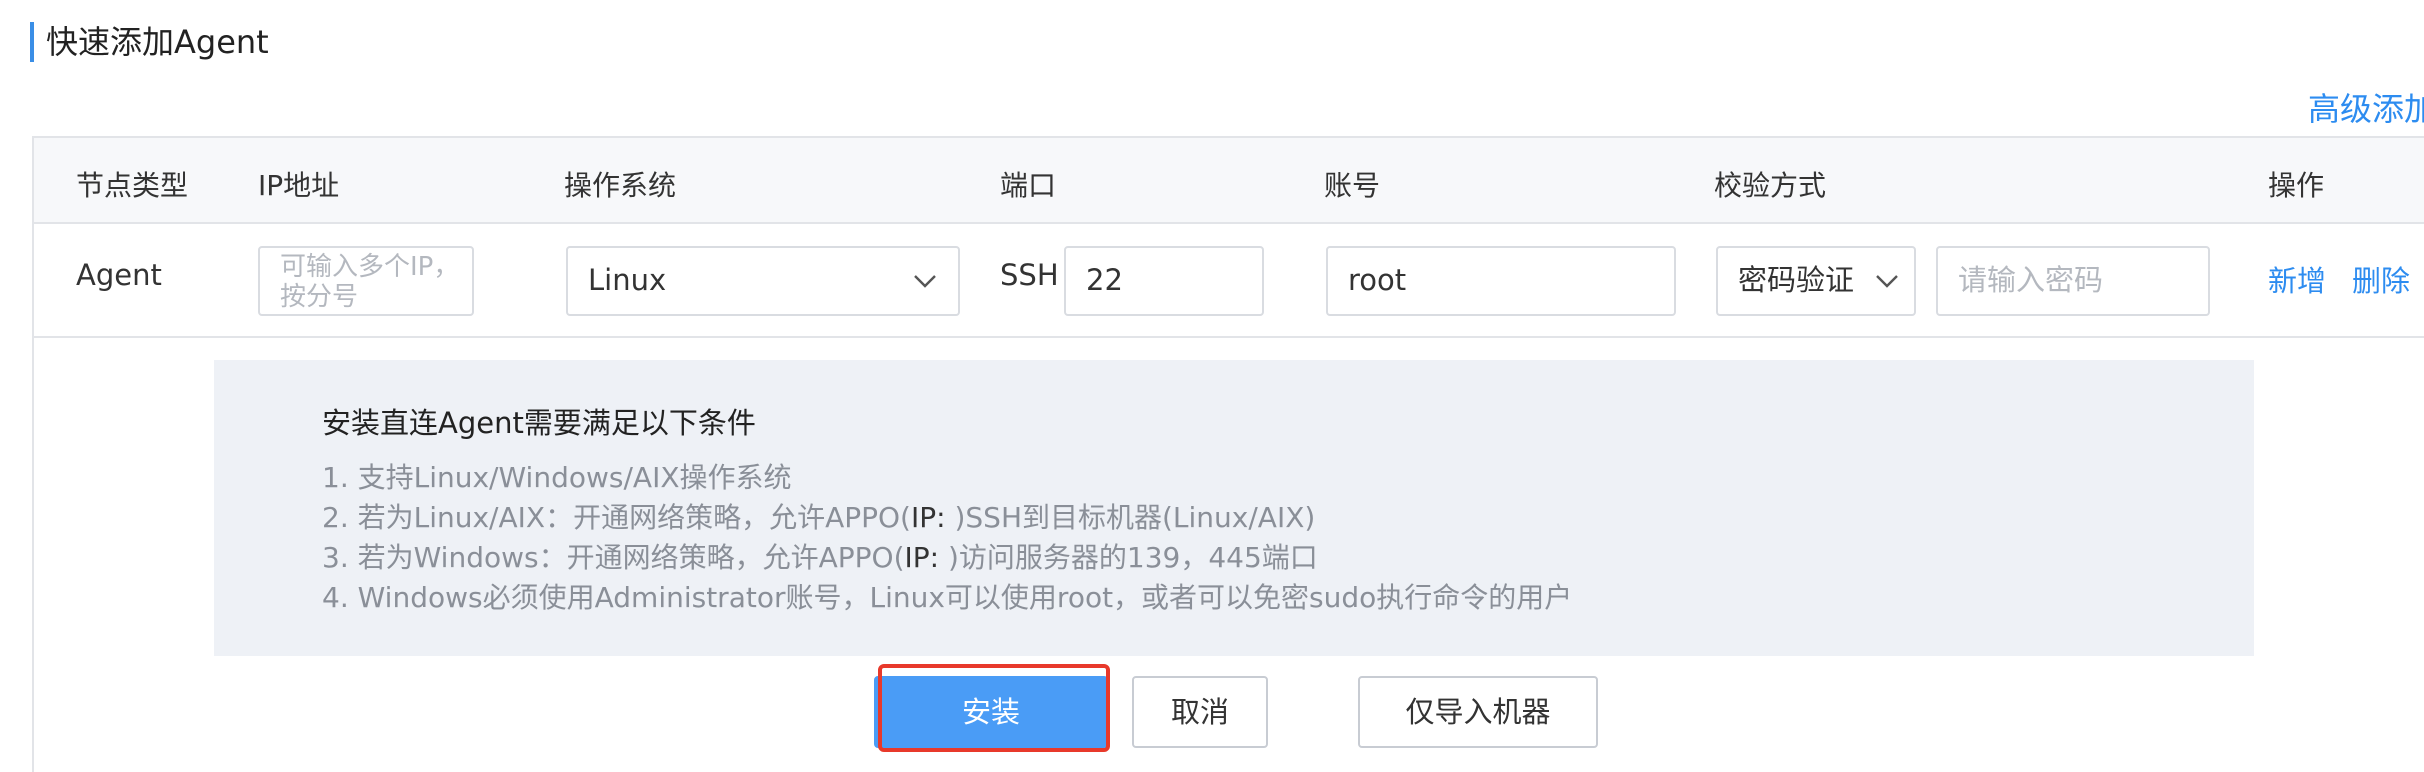  I want to click on header-account: 账号, so click(1352, 185).